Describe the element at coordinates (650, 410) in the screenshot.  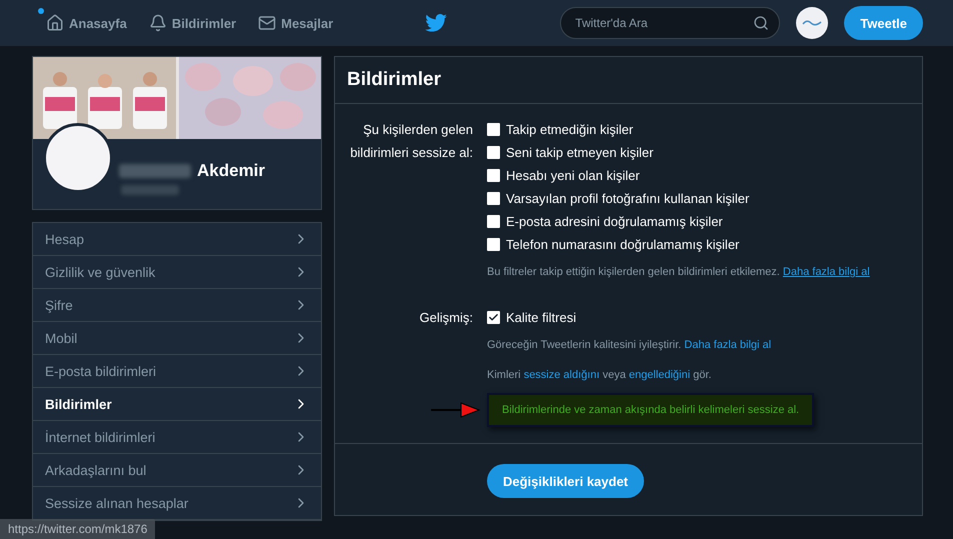
I see `muted-words-link: Bildirimlerinde ve zaman akışında belirli kelimeleri sessize al.` at that location.